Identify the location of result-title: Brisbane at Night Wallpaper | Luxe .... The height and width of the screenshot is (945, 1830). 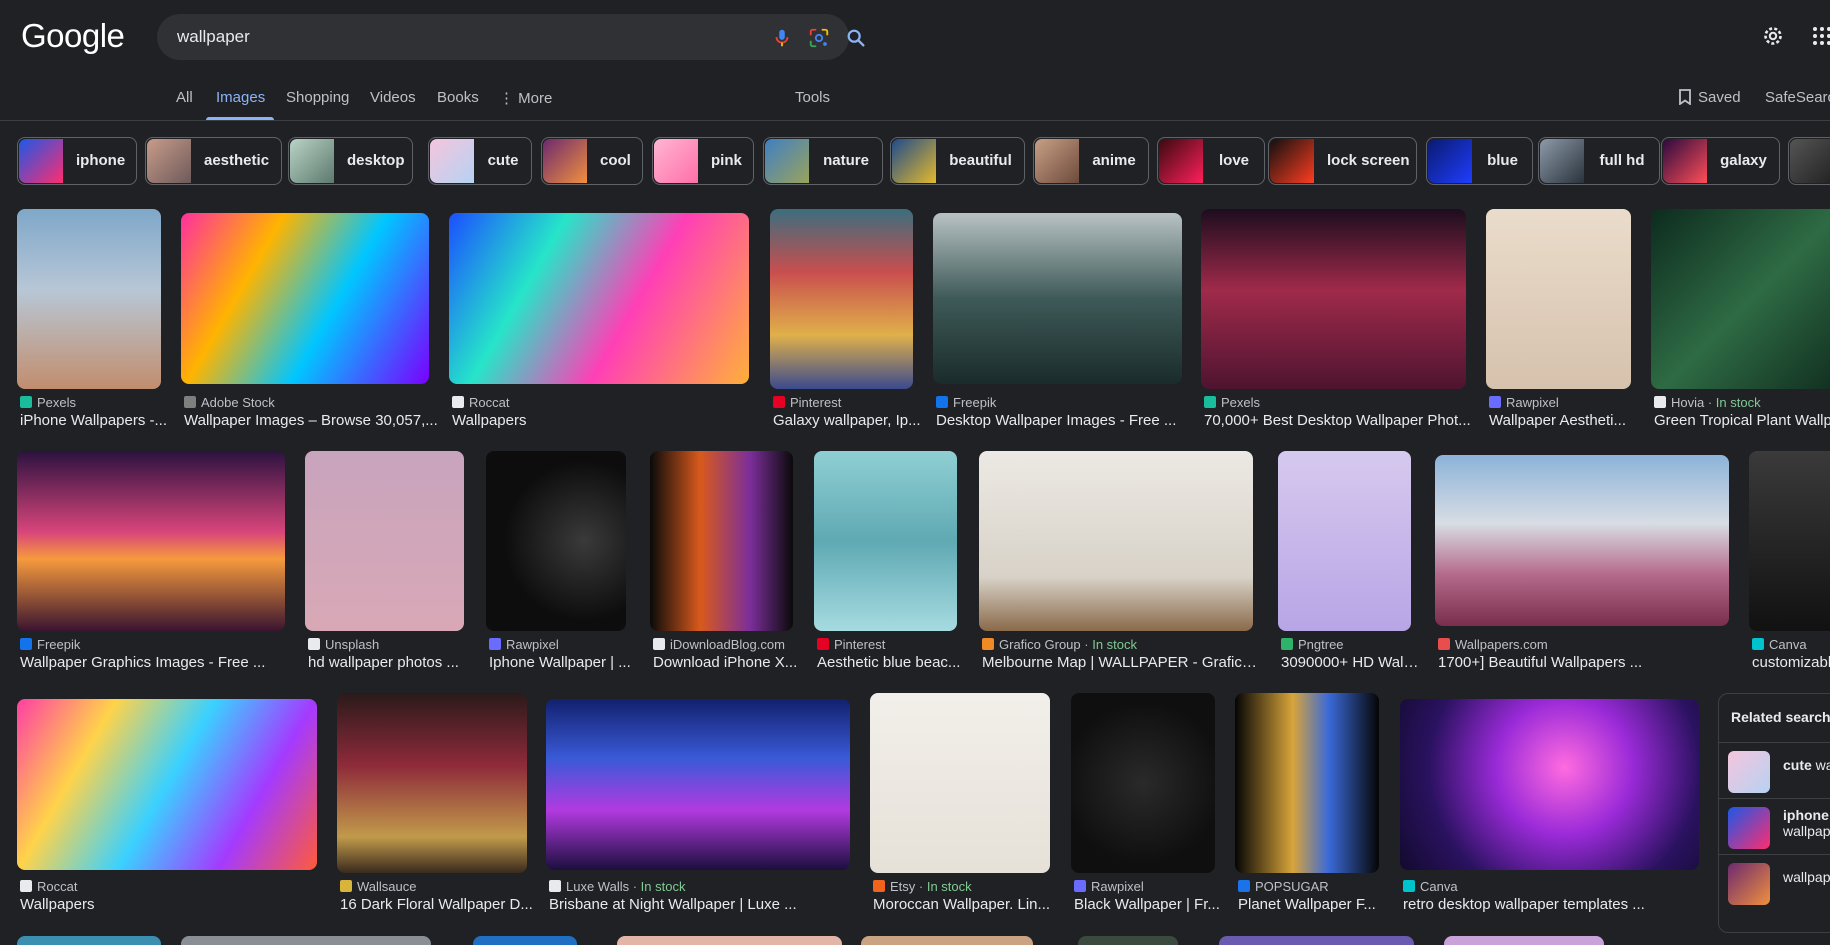
(704, 904).